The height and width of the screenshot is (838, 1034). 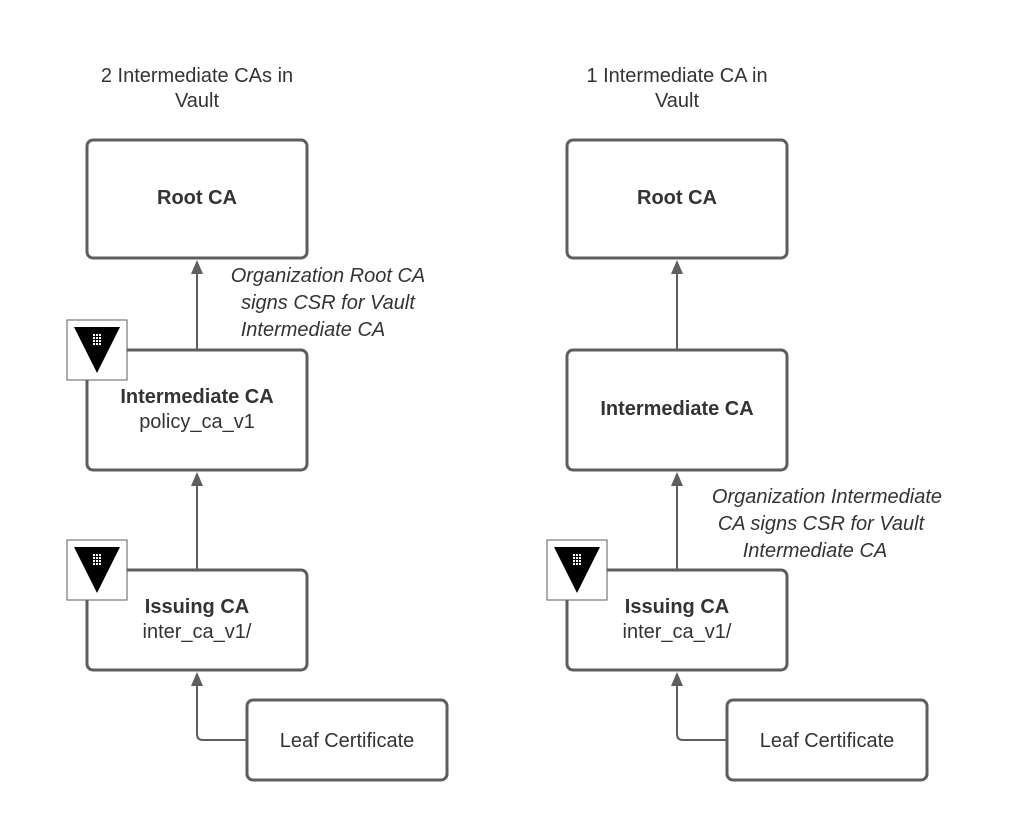 I want to click on left-issuing-subtitle: inter_ca_v1/, so click(x=197, y=632).